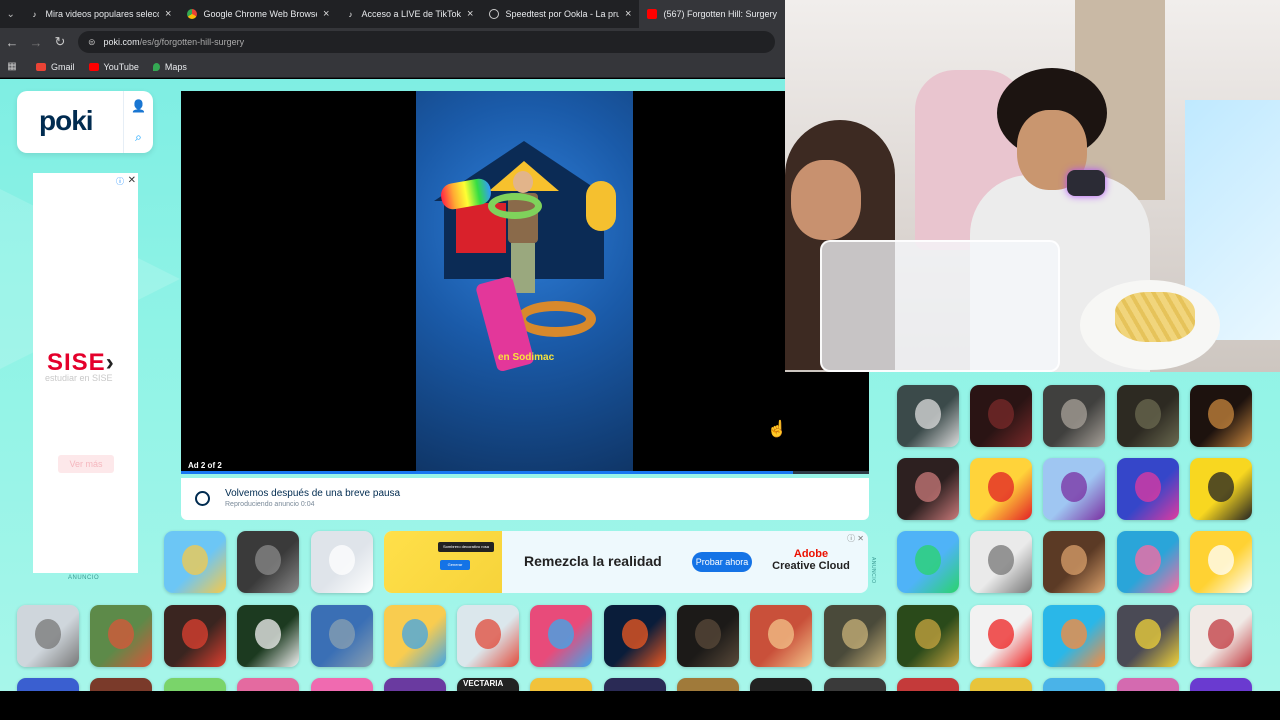 The height and width of the screenshot is (720, 1280). What do you see at coordinates (720, 14) in the screenshot?
I see `tab-title: (567) Forgotten Hill: Surgery` at bounding box center [720, 14].